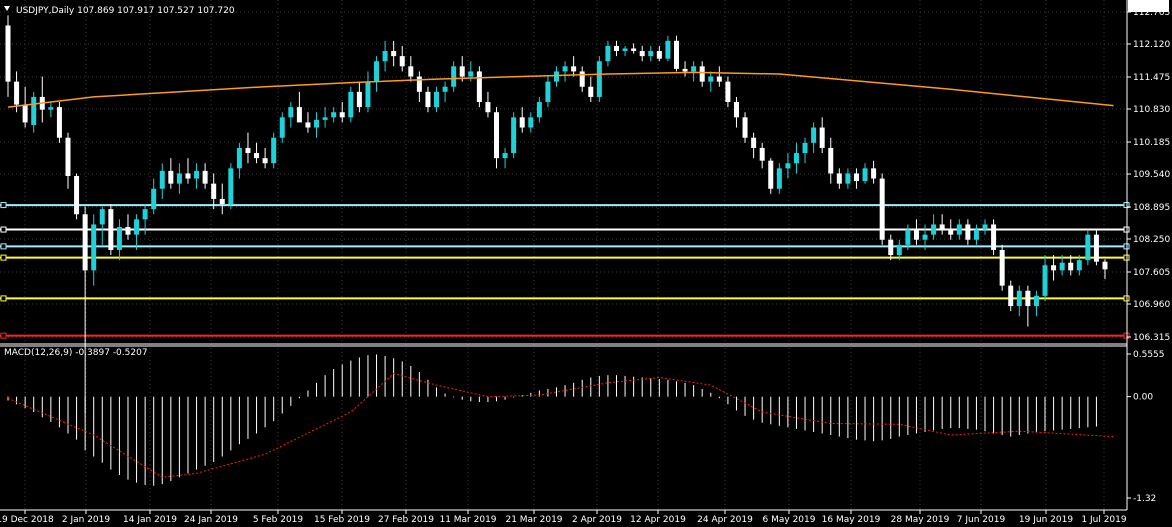 Image resolution: width=1172 pixels, height=527 pixels. I want to click on price-axis-label: 112.120, so click(1151, 45).